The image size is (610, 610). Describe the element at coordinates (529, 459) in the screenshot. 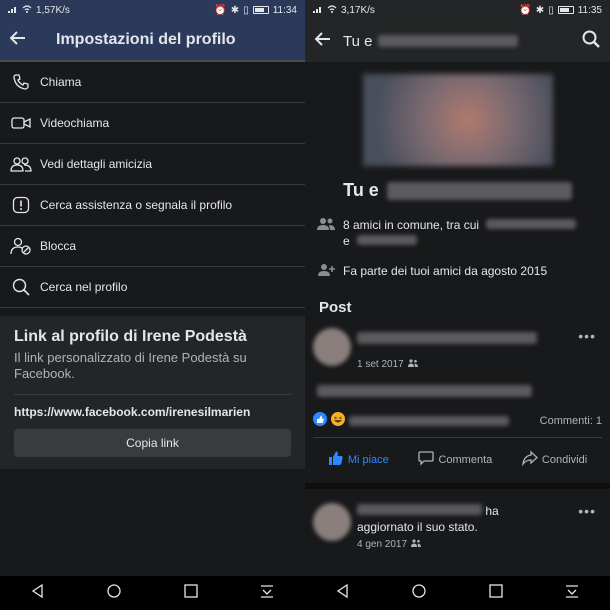

I see `share-icon` at that location.